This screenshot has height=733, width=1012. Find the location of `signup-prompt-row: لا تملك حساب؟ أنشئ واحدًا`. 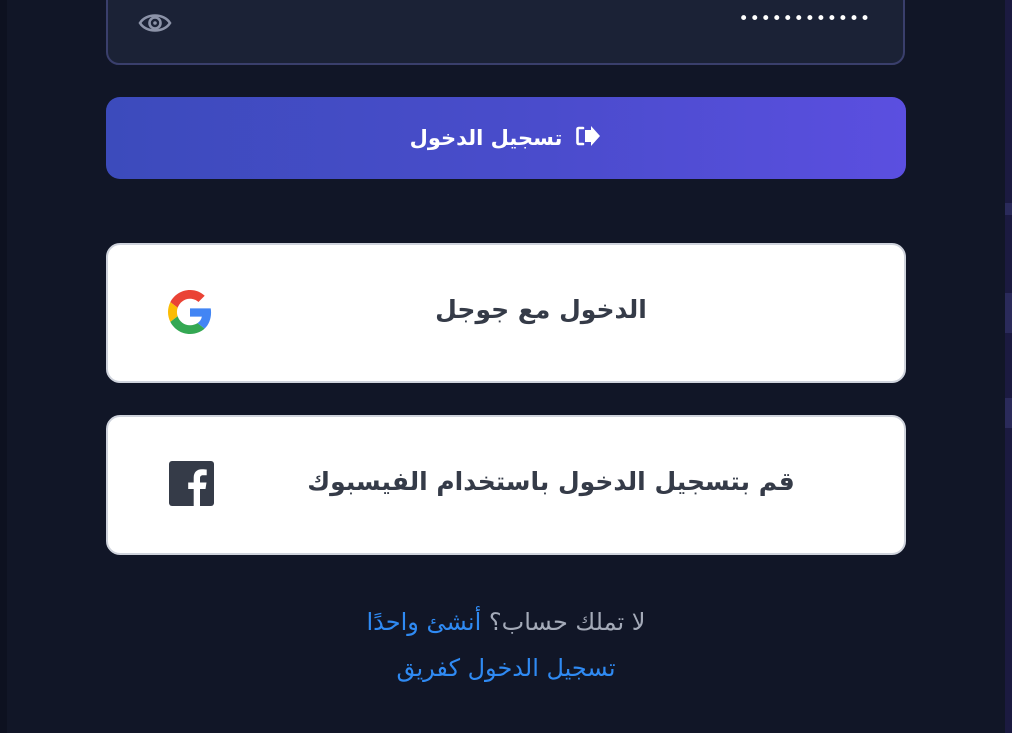

signup-prompt-row: لا تملك حساب؟ أنشئ واحدًا is located at coordinates (506, 622).